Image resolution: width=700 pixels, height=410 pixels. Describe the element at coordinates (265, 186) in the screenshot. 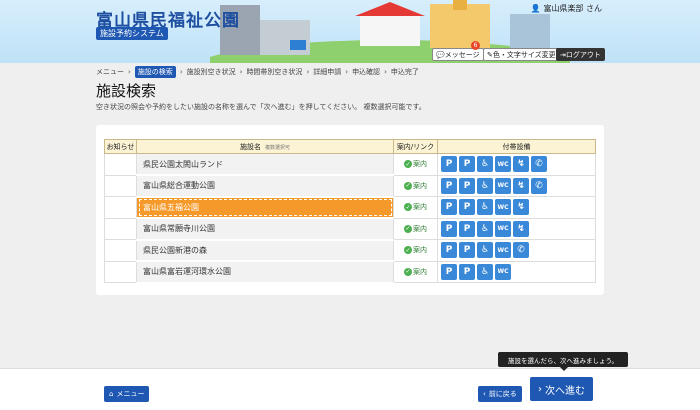

I see `facility-name: 富山県総合運動公園` at that location.